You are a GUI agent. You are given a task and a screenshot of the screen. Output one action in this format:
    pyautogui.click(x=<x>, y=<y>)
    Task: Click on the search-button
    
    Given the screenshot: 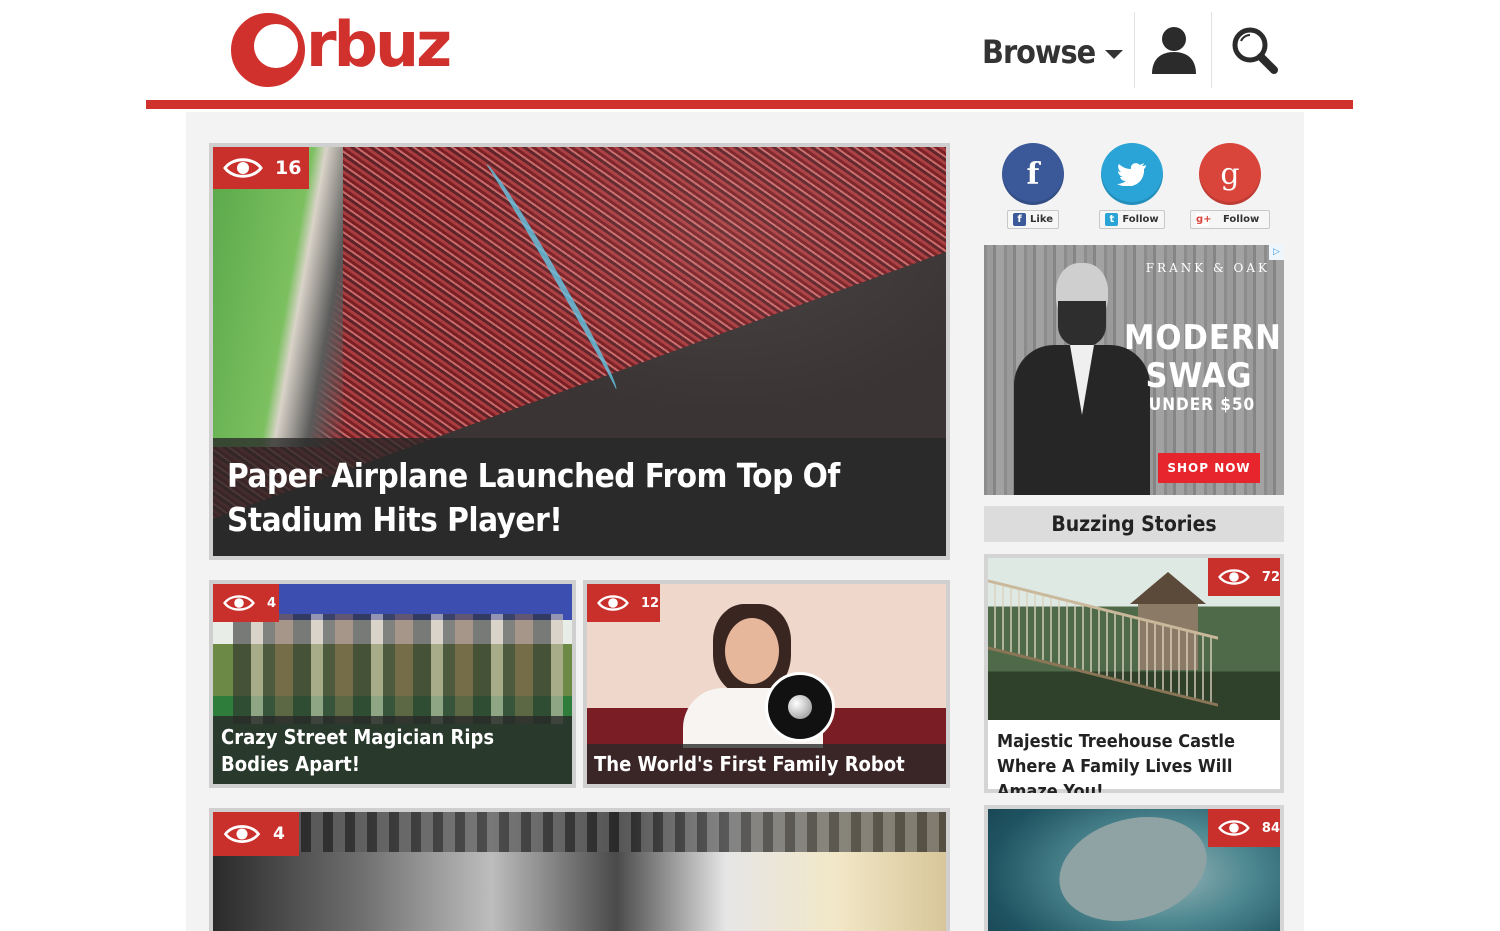 What is the action you would take?
    pyautogui.click(x=1255, y=50)
    